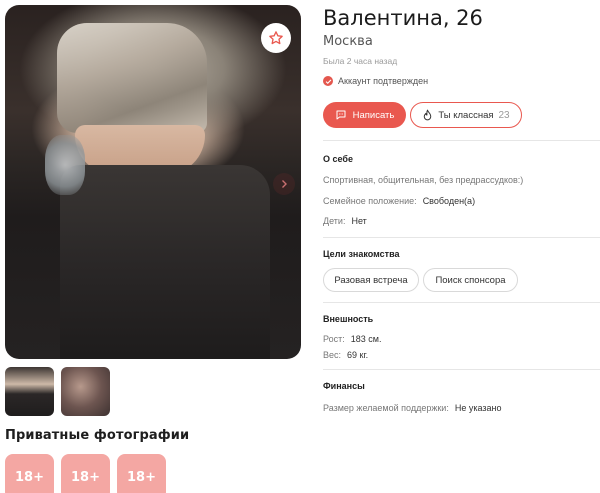  I want to click on private-photos-title: Приватные фотографии, so click(97, 435).